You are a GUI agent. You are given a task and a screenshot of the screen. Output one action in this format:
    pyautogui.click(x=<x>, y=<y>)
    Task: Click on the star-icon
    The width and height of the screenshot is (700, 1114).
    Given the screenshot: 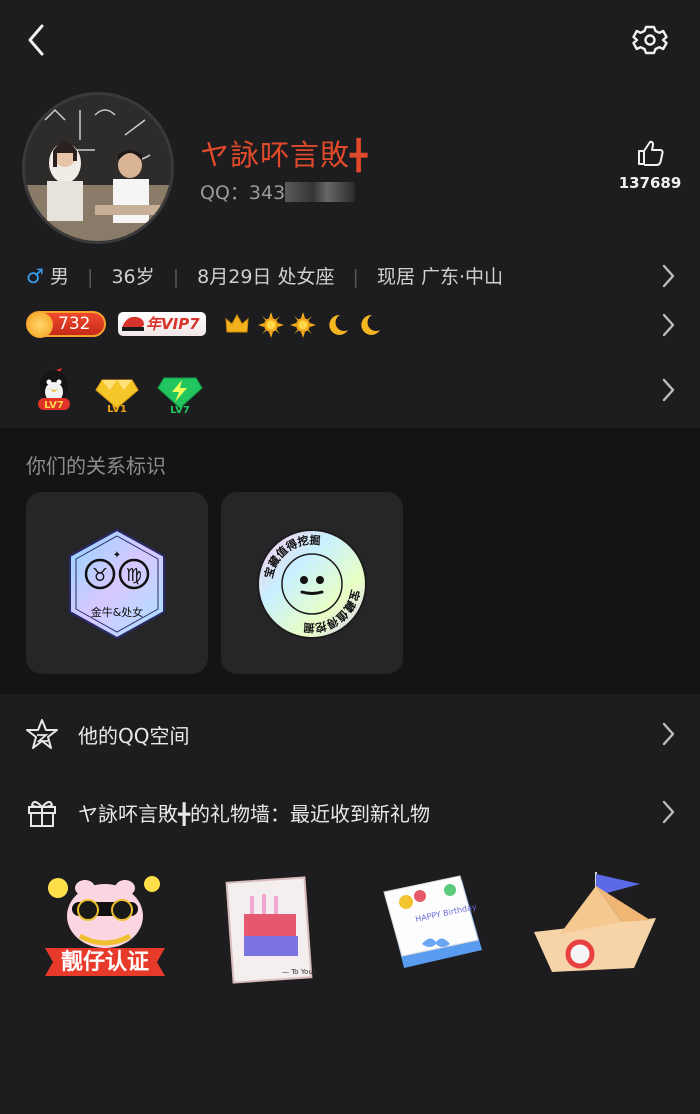 What is the action you would take?
    pyautogui.click(x=42, y=734)
    